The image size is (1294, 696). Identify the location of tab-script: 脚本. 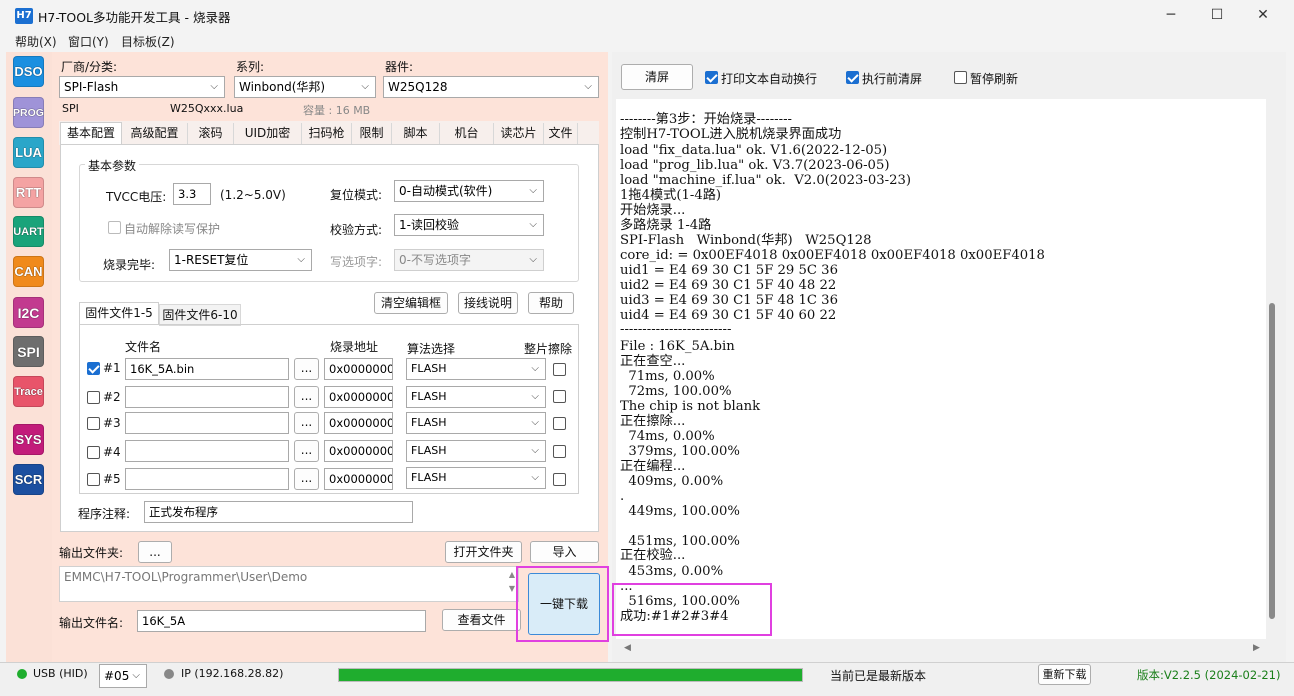
(416, 134).